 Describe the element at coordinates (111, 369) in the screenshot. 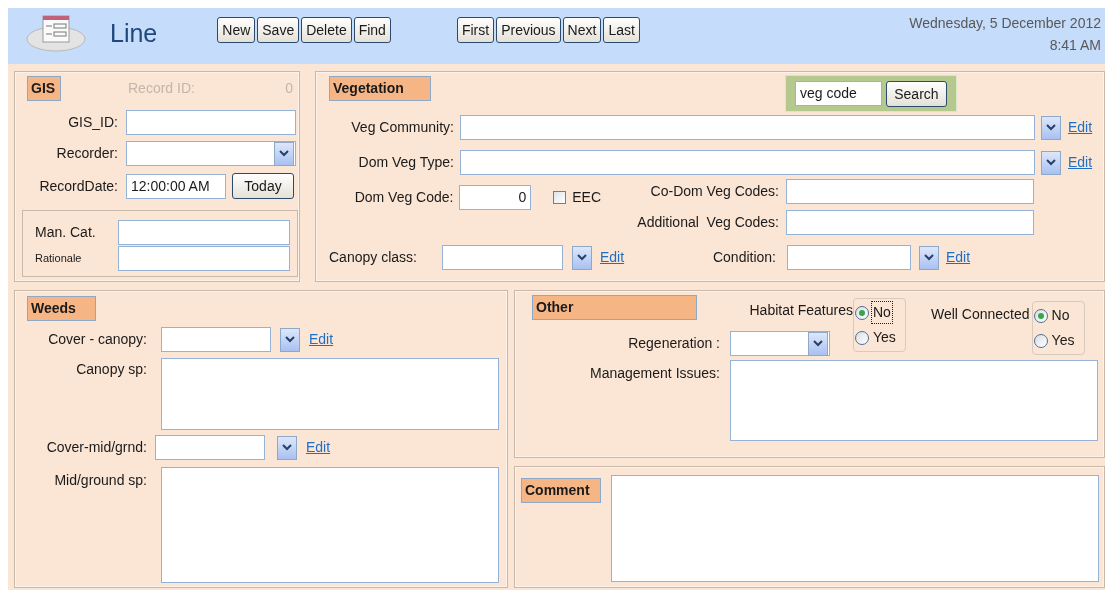

I see `field-label: Canopy sp:` at that location.